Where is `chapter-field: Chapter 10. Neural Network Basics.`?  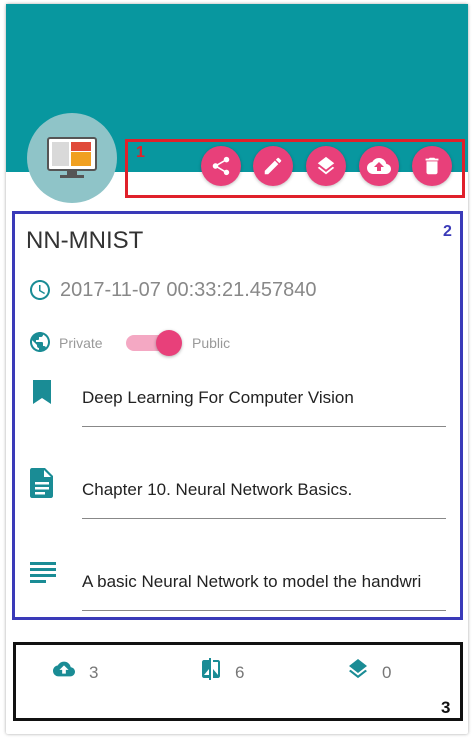
chapter-field: Chapter 10. Neural Network Basics. is located at coordinates (264, 499).